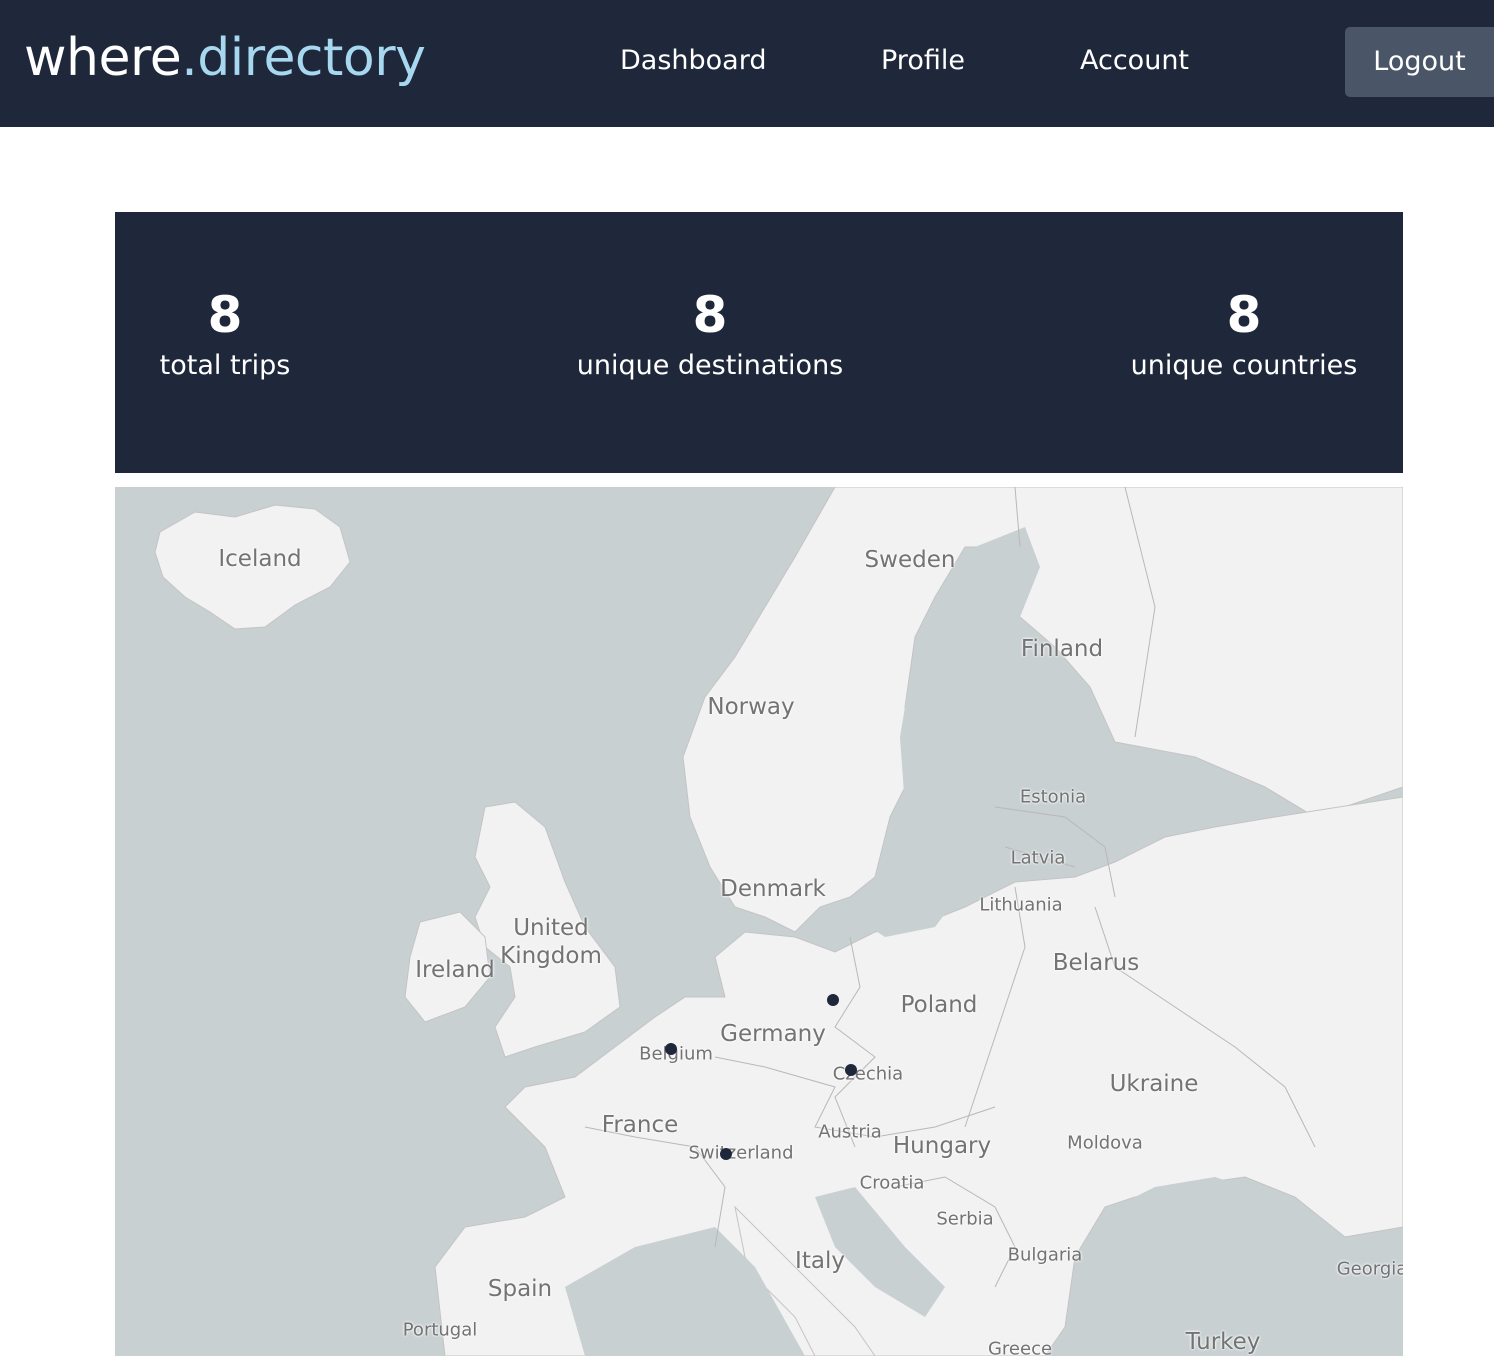 The image size is (1494, 1356). Describe the element at coordinates (1154, 1084) in the screenshot. I see `map-label-ukraine: Ukraine` at that location.